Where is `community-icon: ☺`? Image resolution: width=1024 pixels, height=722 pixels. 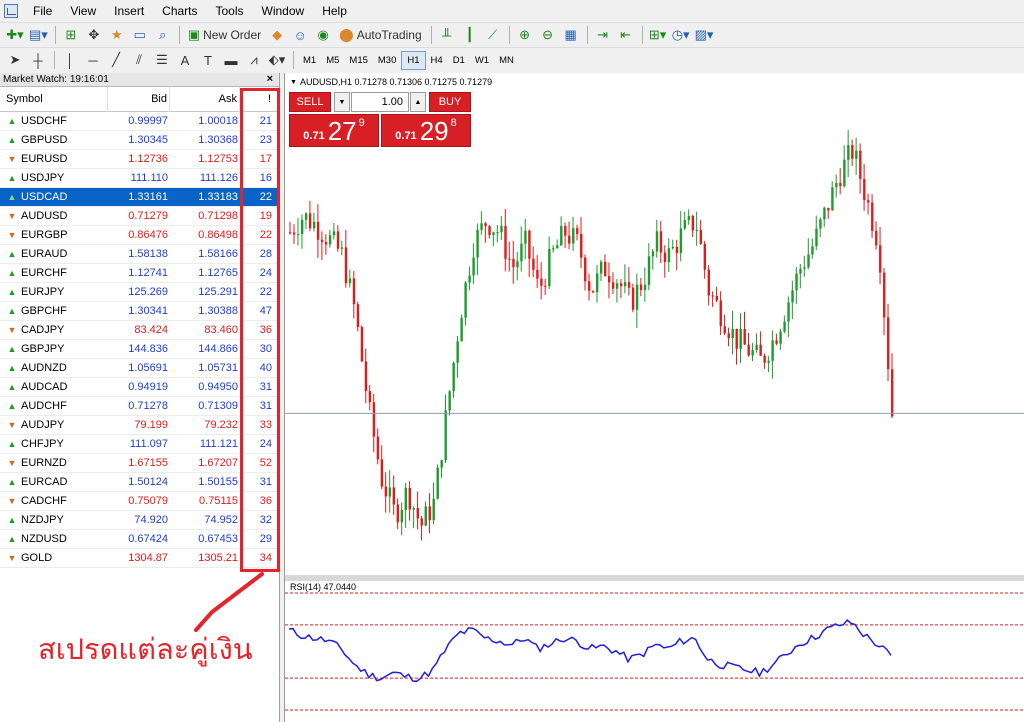 community-icon: ☺ is located at coordinates (300, 35).